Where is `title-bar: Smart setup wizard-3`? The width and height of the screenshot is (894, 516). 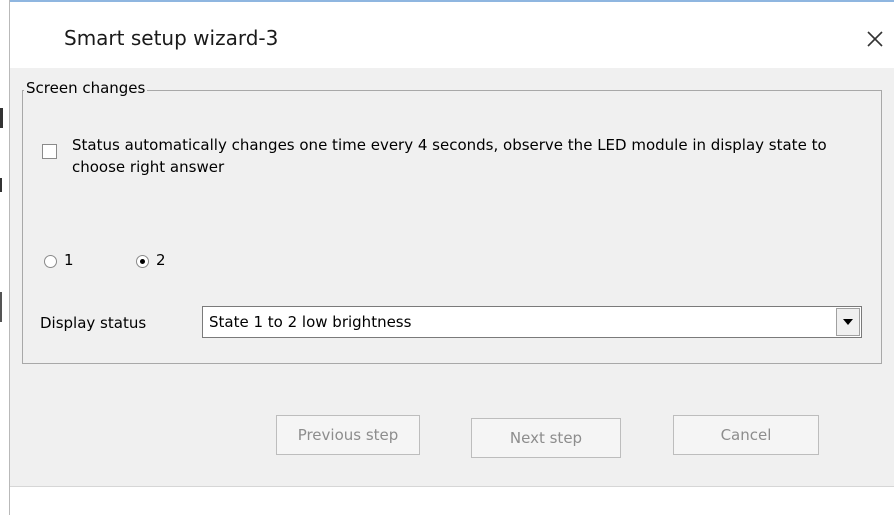
title-bar: Smart setup wizard-3 is located at coordinates (452, 34).